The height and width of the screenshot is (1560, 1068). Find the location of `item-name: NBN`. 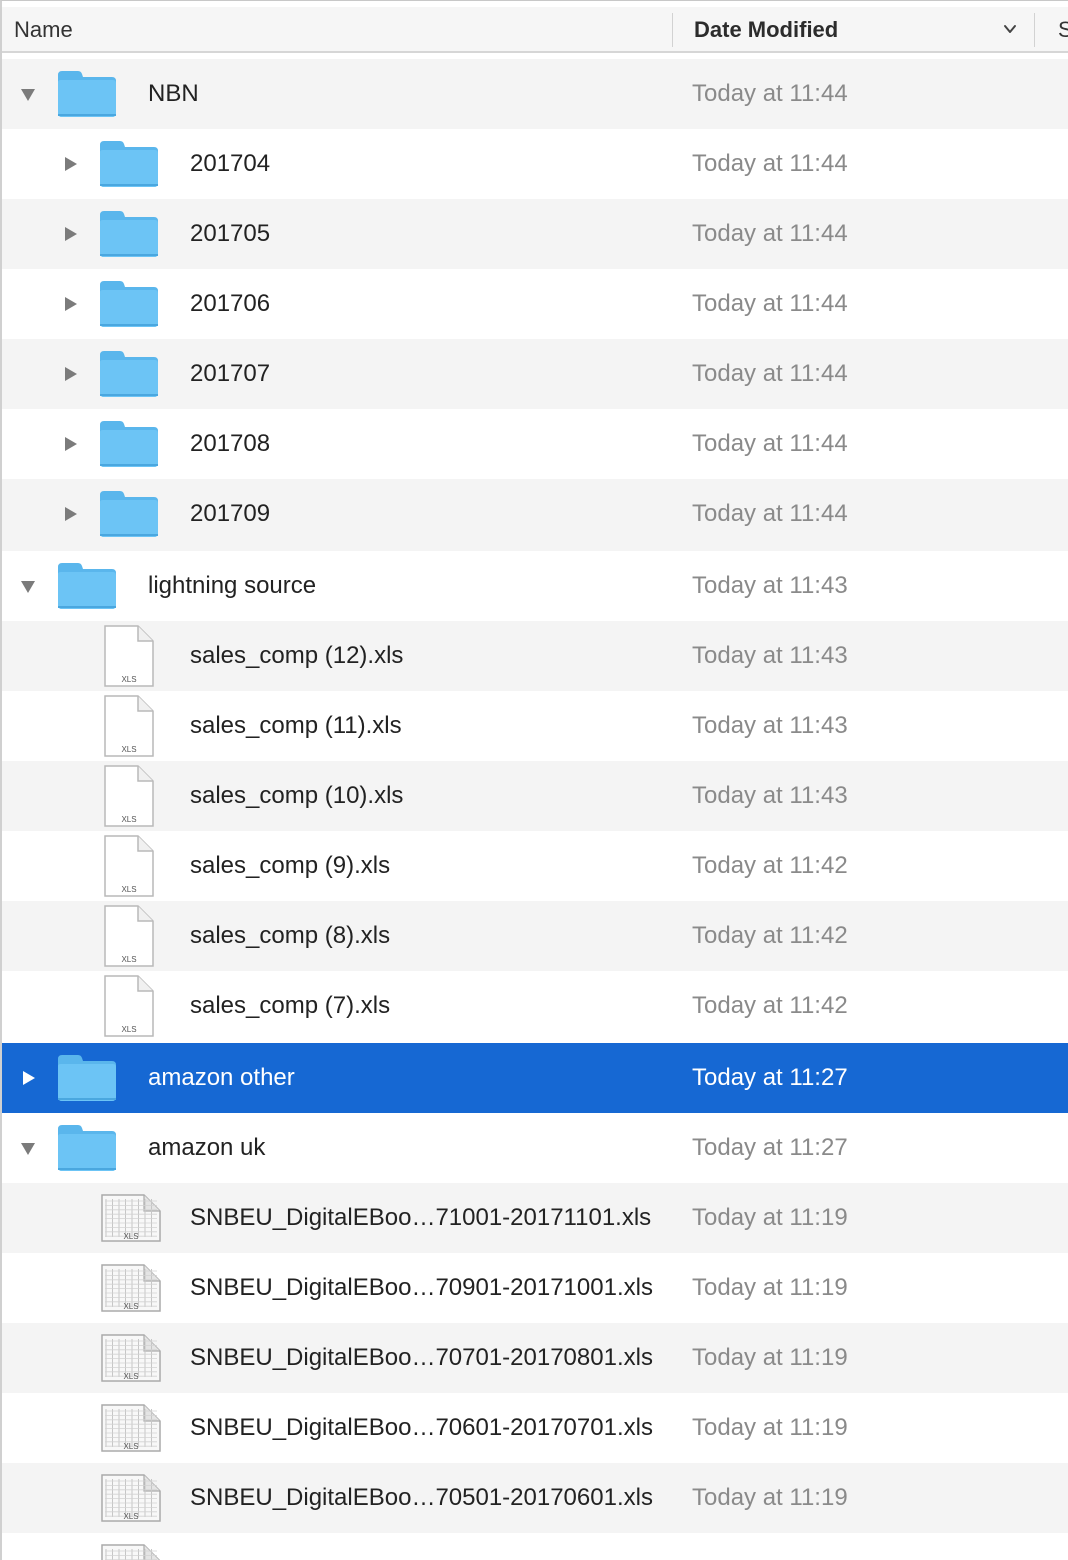

item-name: NBN is located at coordinates (173, 94).